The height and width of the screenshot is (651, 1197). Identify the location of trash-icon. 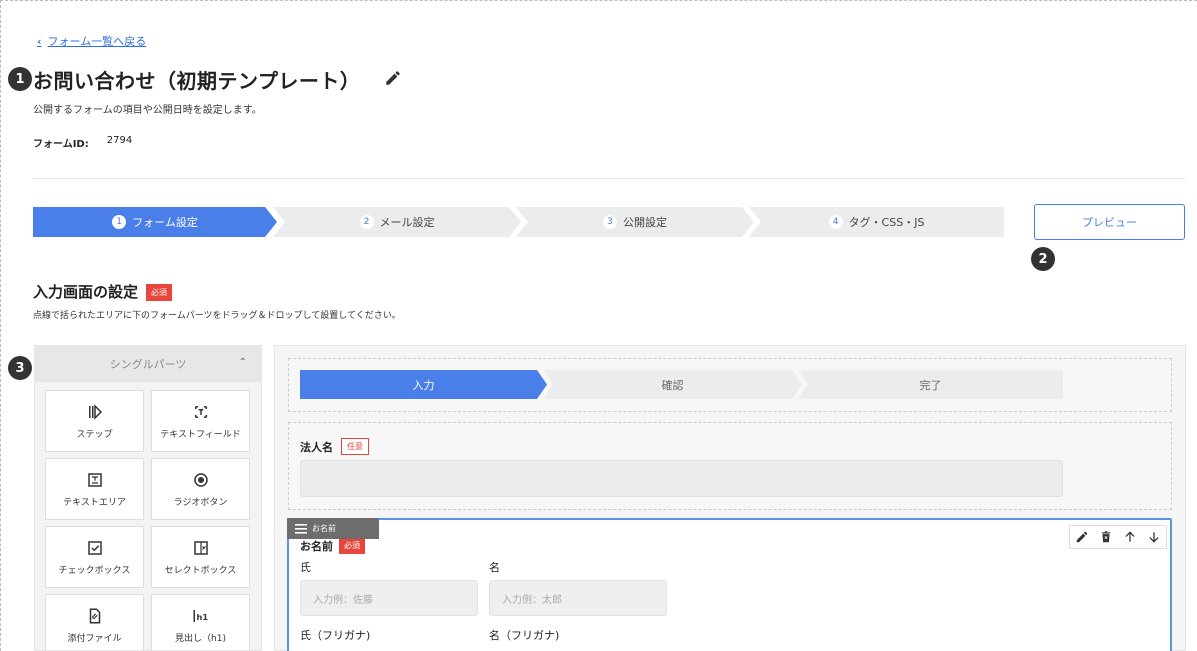
(1106, 537).